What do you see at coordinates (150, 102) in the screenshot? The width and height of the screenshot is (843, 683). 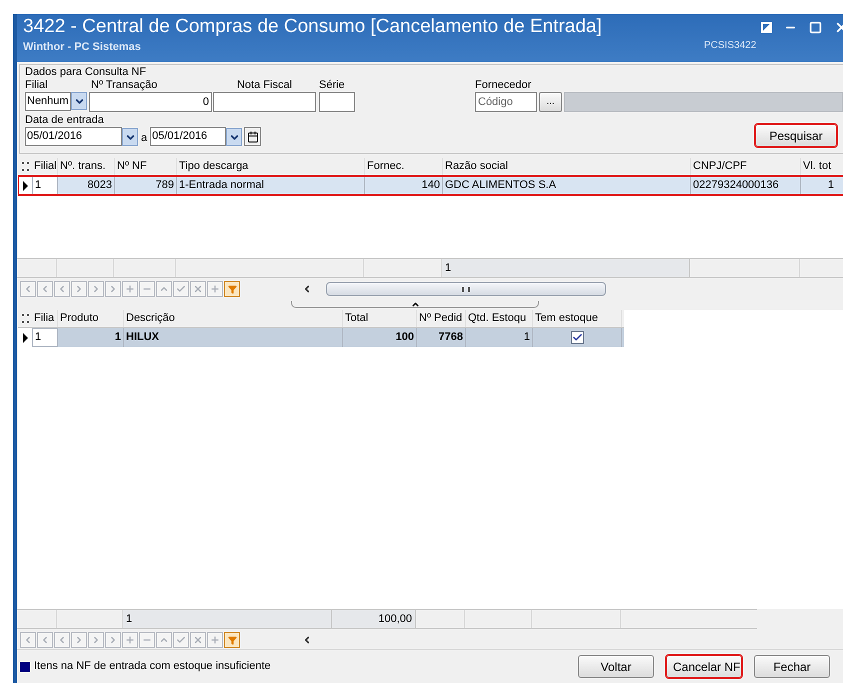 I see `transacao-field: 0` at bounding box center [150, 102].